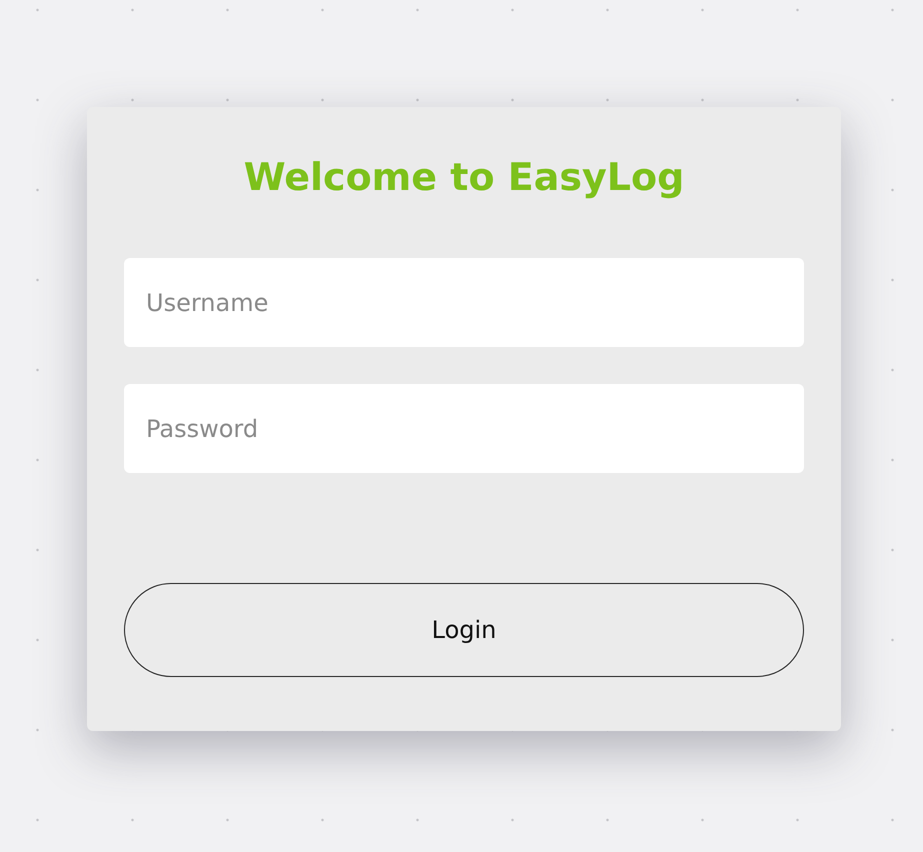  I want to click on password-field: Password, so click(464, 429).